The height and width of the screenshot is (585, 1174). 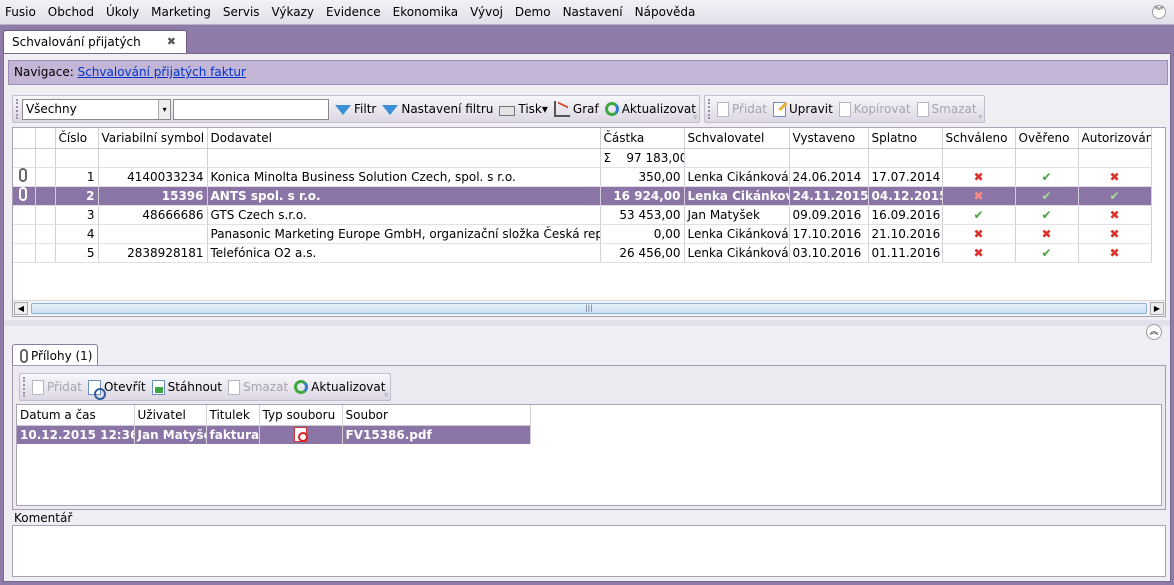 I want to click on attachment-column-header: Titulek, so click(x=233, y=415).